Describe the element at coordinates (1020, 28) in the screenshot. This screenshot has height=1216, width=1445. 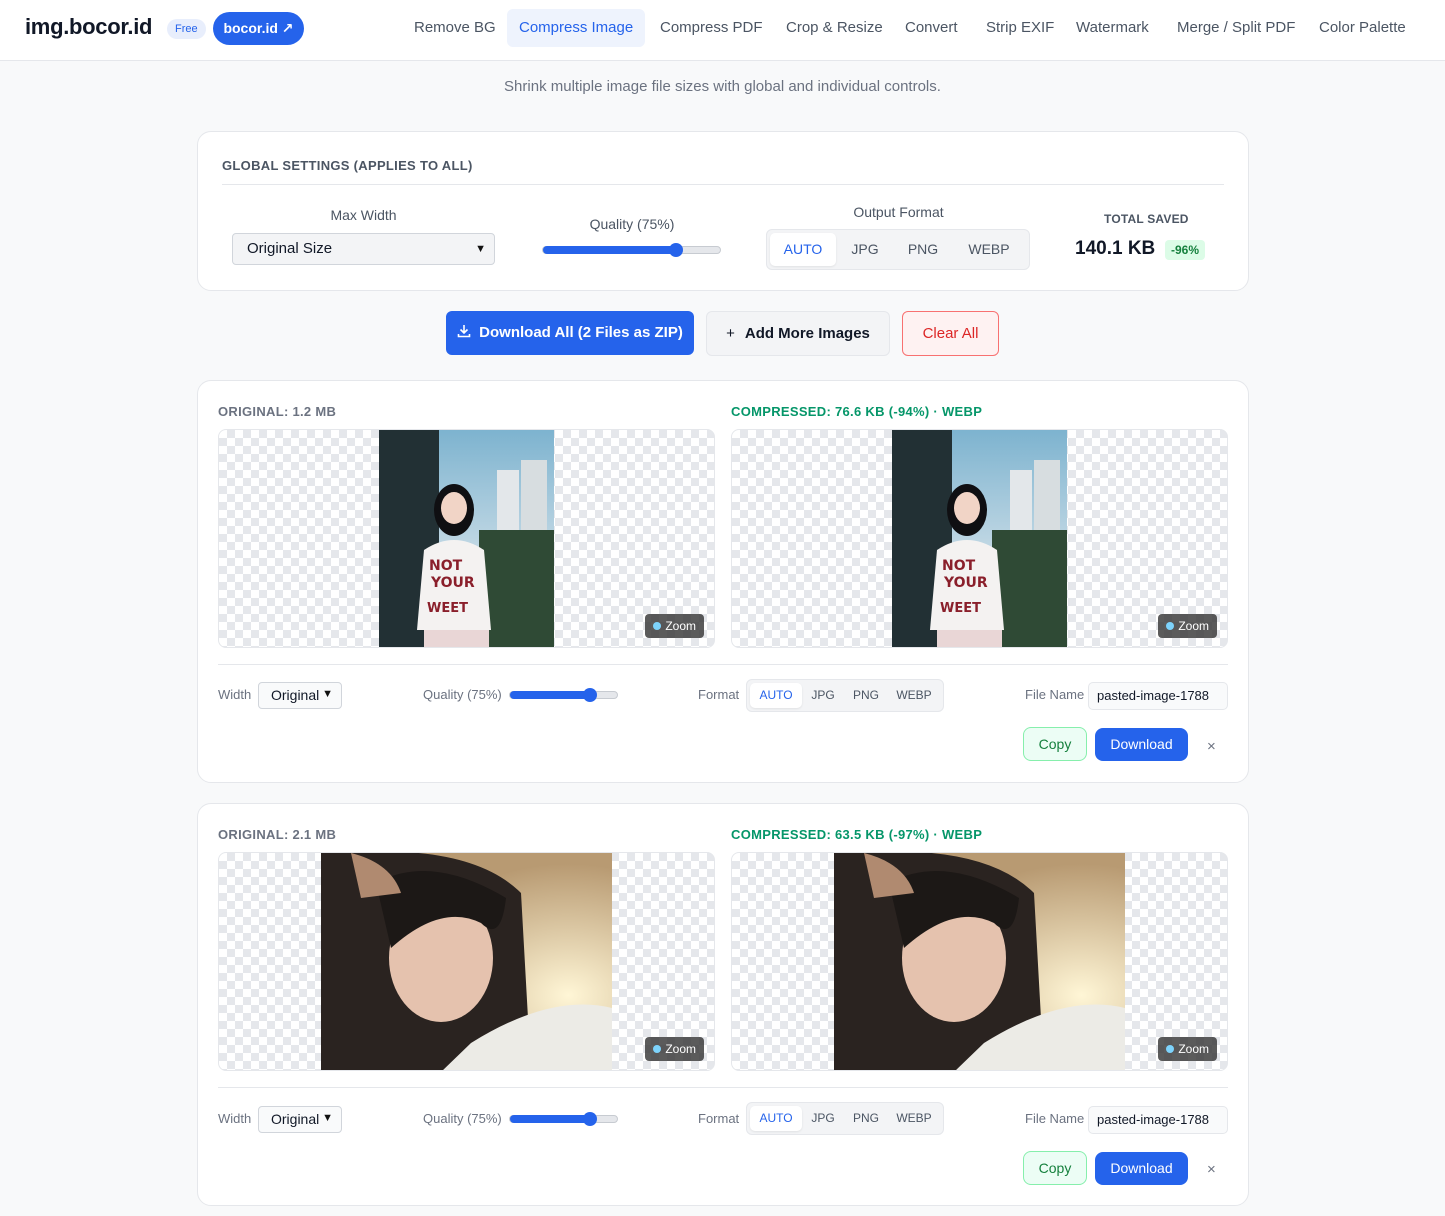
I see `nav-strip-exif: Strip EXIF` at that location.